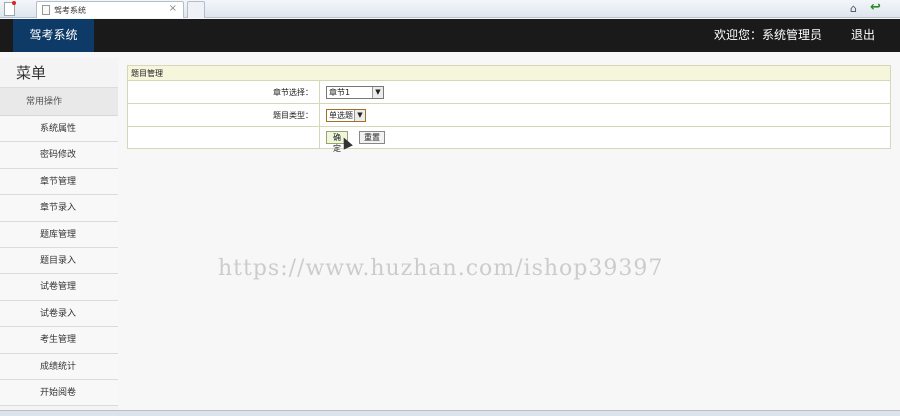  I want to click on watermark-text: https://www.huzhan.com/ishop39397, so click(441, 268).